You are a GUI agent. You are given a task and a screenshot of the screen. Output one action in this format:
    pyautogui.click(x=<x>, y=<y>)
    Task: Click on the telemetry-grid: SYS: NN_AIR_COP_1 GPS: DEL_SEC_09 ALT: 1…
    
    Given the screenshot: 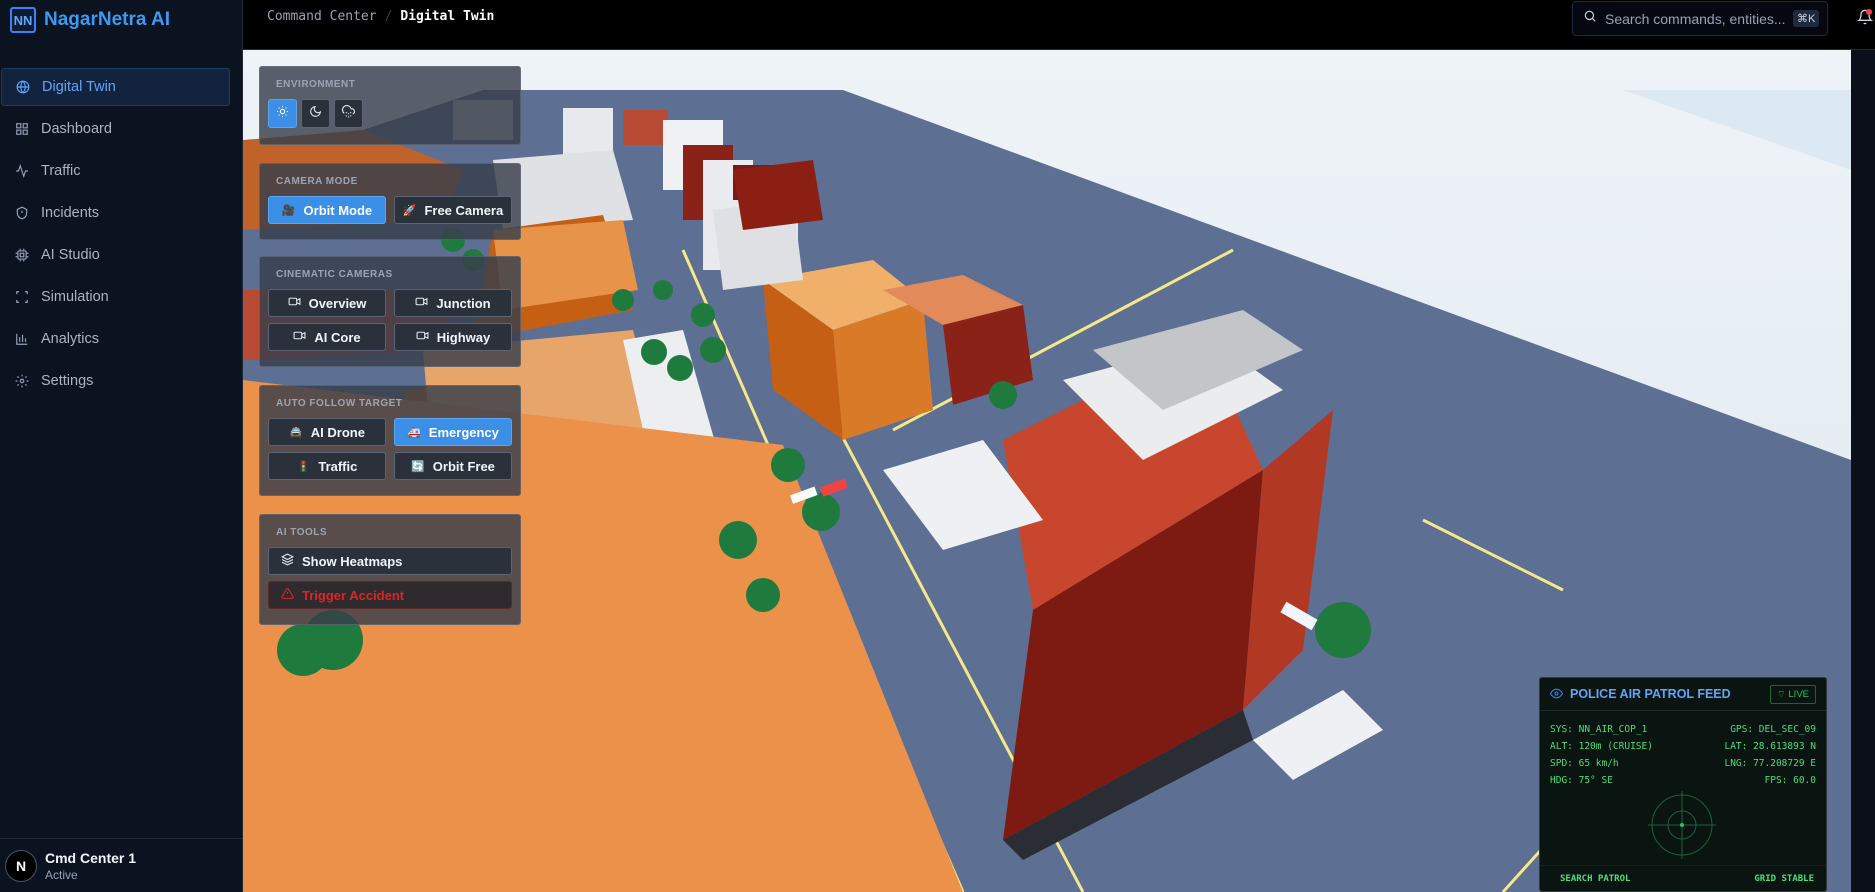 What is the action you would take?
    pyautogui.click(x=1683, y=785)
    